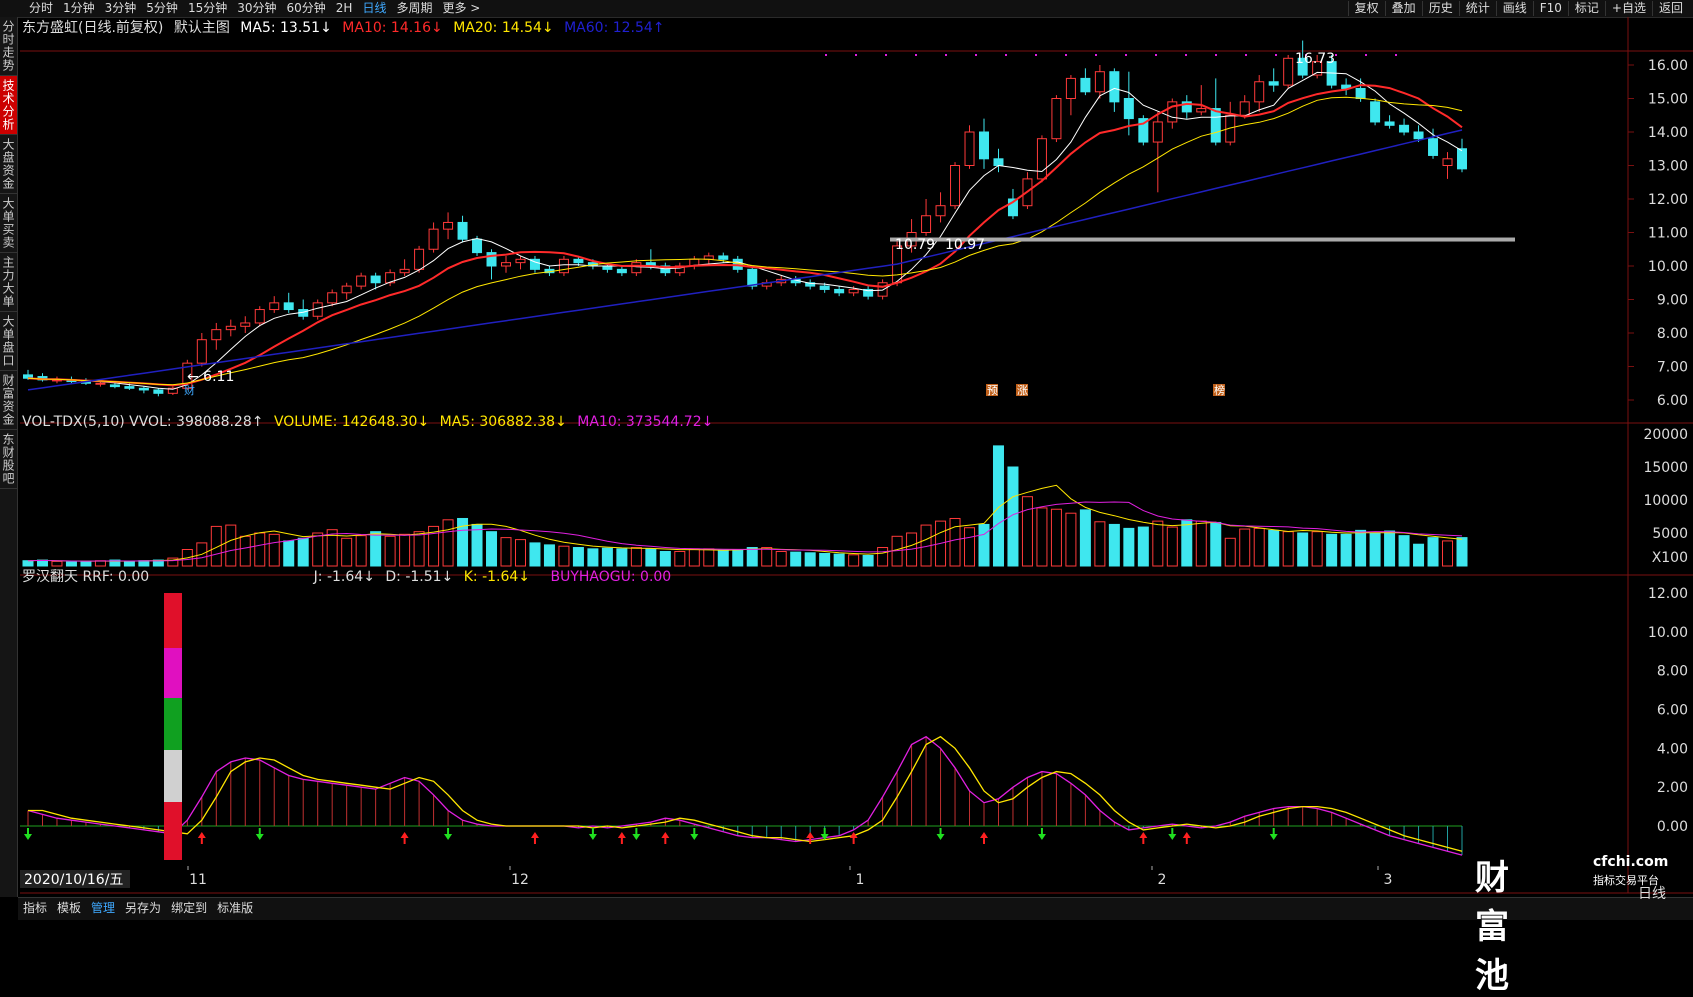 Image resolution: width=1693 pixels, height=997 pixels. I want to click on stock-title: 东方盛虹(日线.前复权), so click(92, 28).